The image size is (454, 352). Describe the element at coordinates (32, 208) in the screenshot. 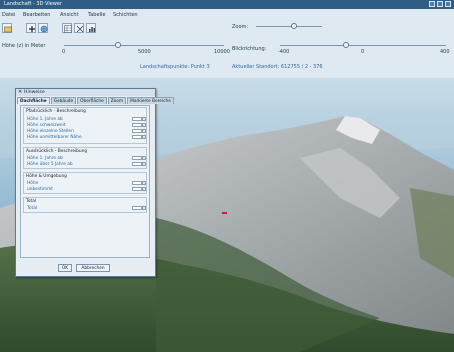

I see `row-label: Total` at that location.